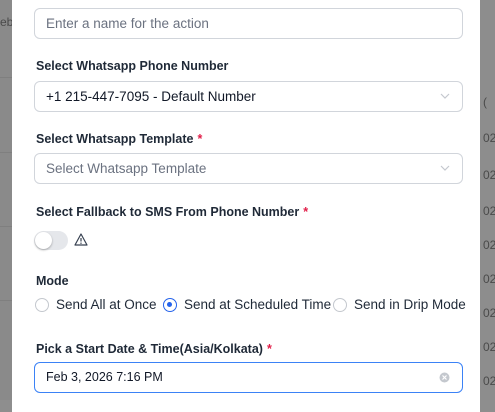 This screenshot has height=412, width=495. Describe the element at coordinates (444, 377) in the screenshot. I see `clear-icon` at that location.